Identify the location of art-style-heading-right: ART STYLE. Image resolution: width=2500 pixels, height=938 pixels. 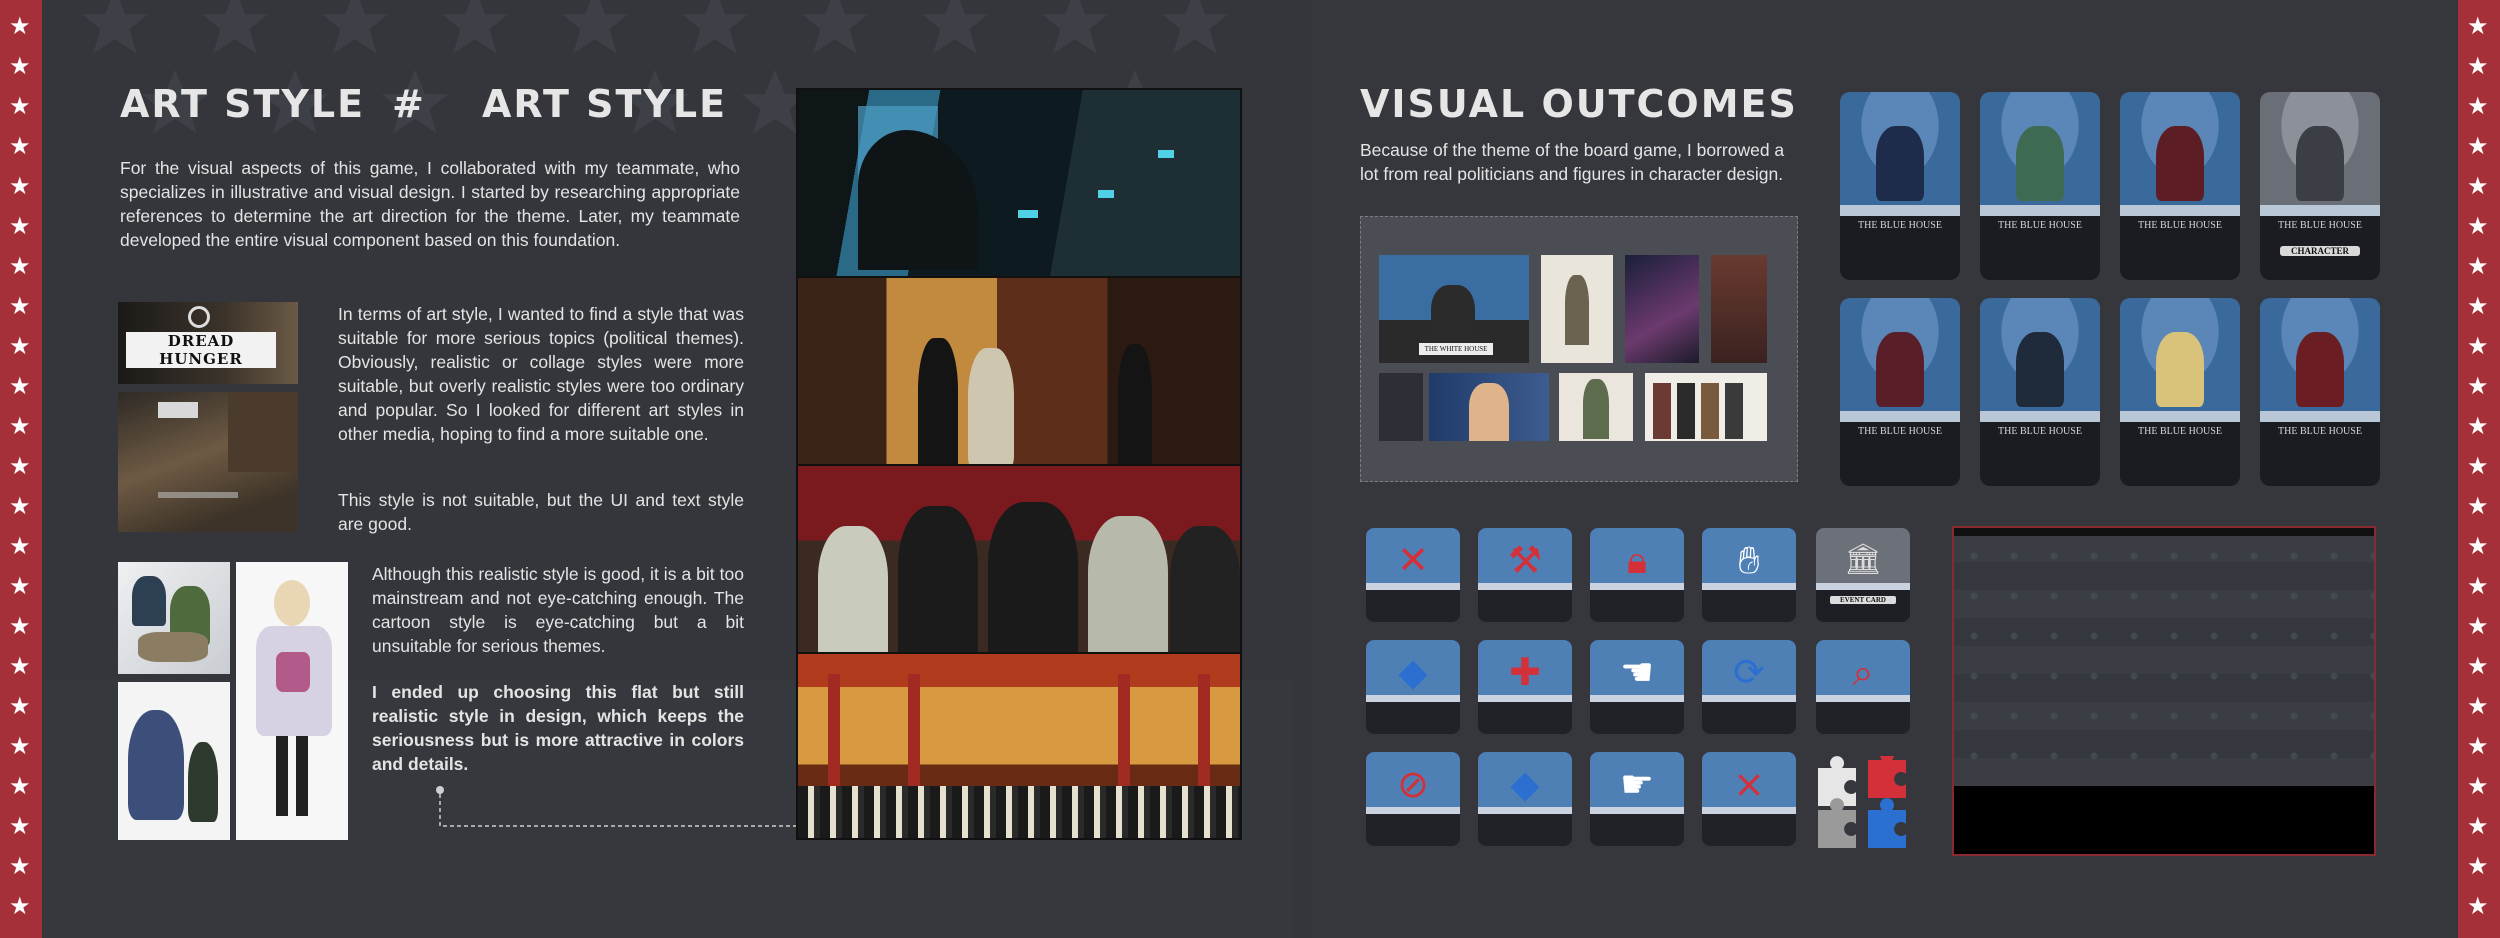
(605, 104).